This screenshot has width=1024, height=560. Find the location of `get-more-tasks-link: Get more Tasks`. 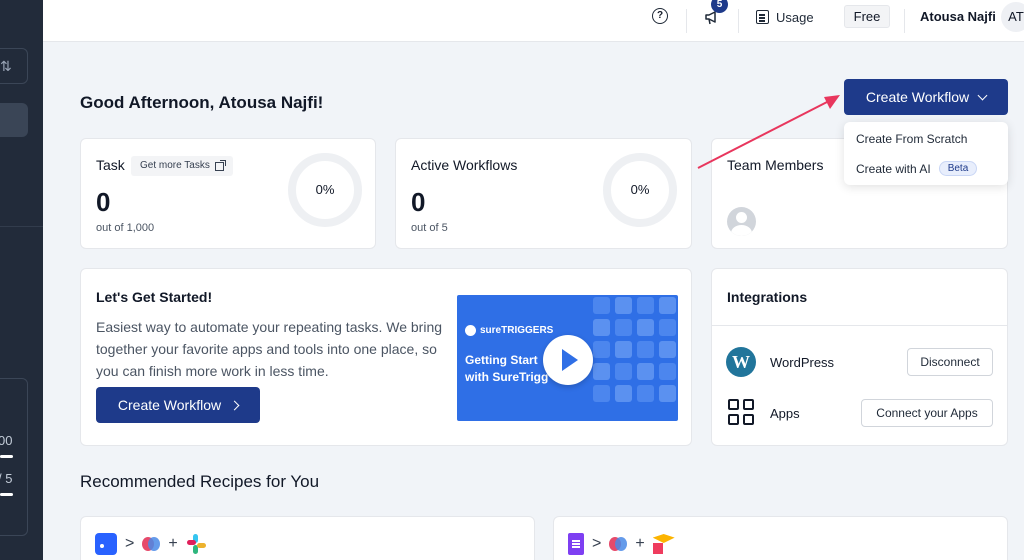

get-more-tasks-link: Get more Tasks is located at coordinates (182, 166).